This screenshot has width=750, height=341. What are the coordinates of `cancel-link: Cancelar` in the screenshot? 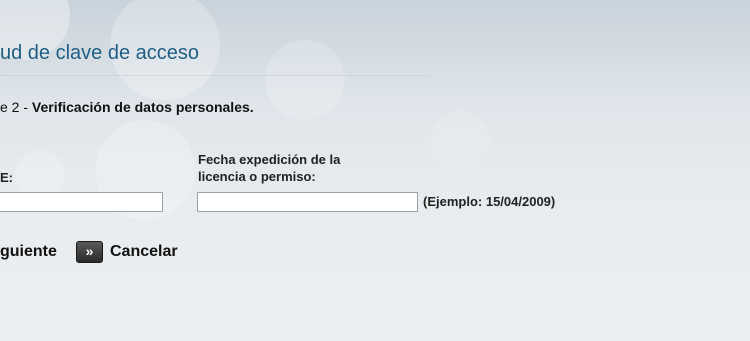 It's located at (144, 252).